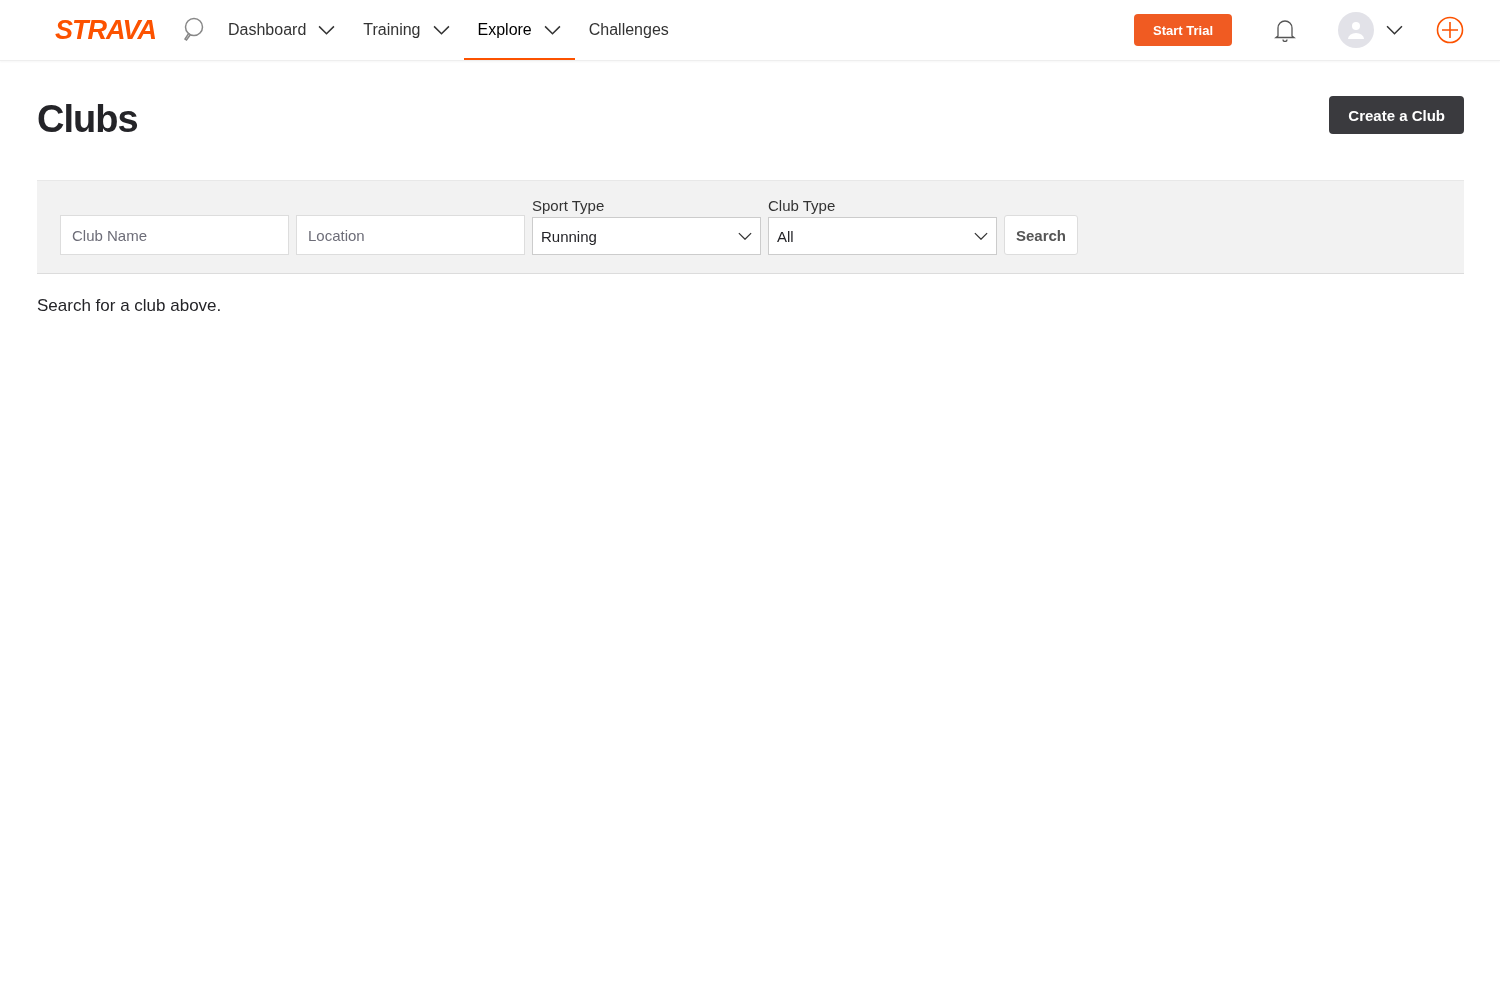 The width and height of the screenshot is (1500, 1000). Describe the element at coordinates (519, 30) in the screenshot. I see `nav-tab: Explore` at that location.